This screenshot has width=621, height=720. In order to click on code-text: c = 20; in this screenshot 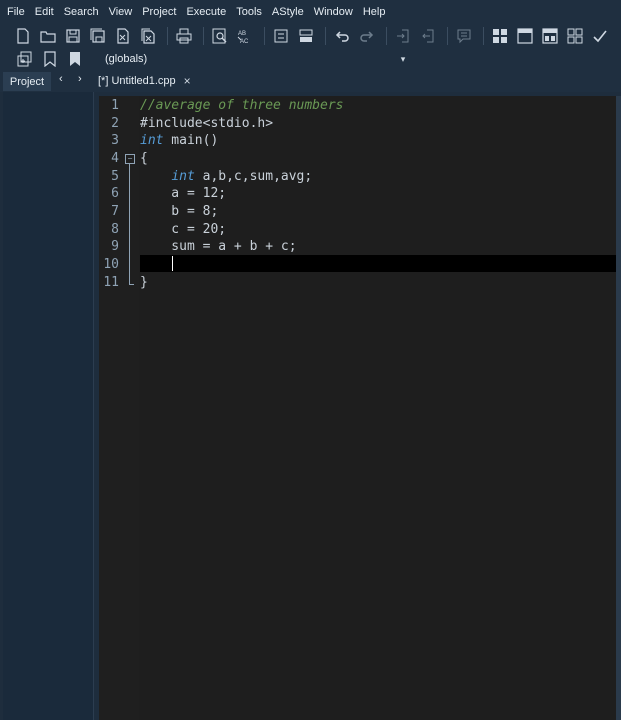, I will do `click(183, 229)`.